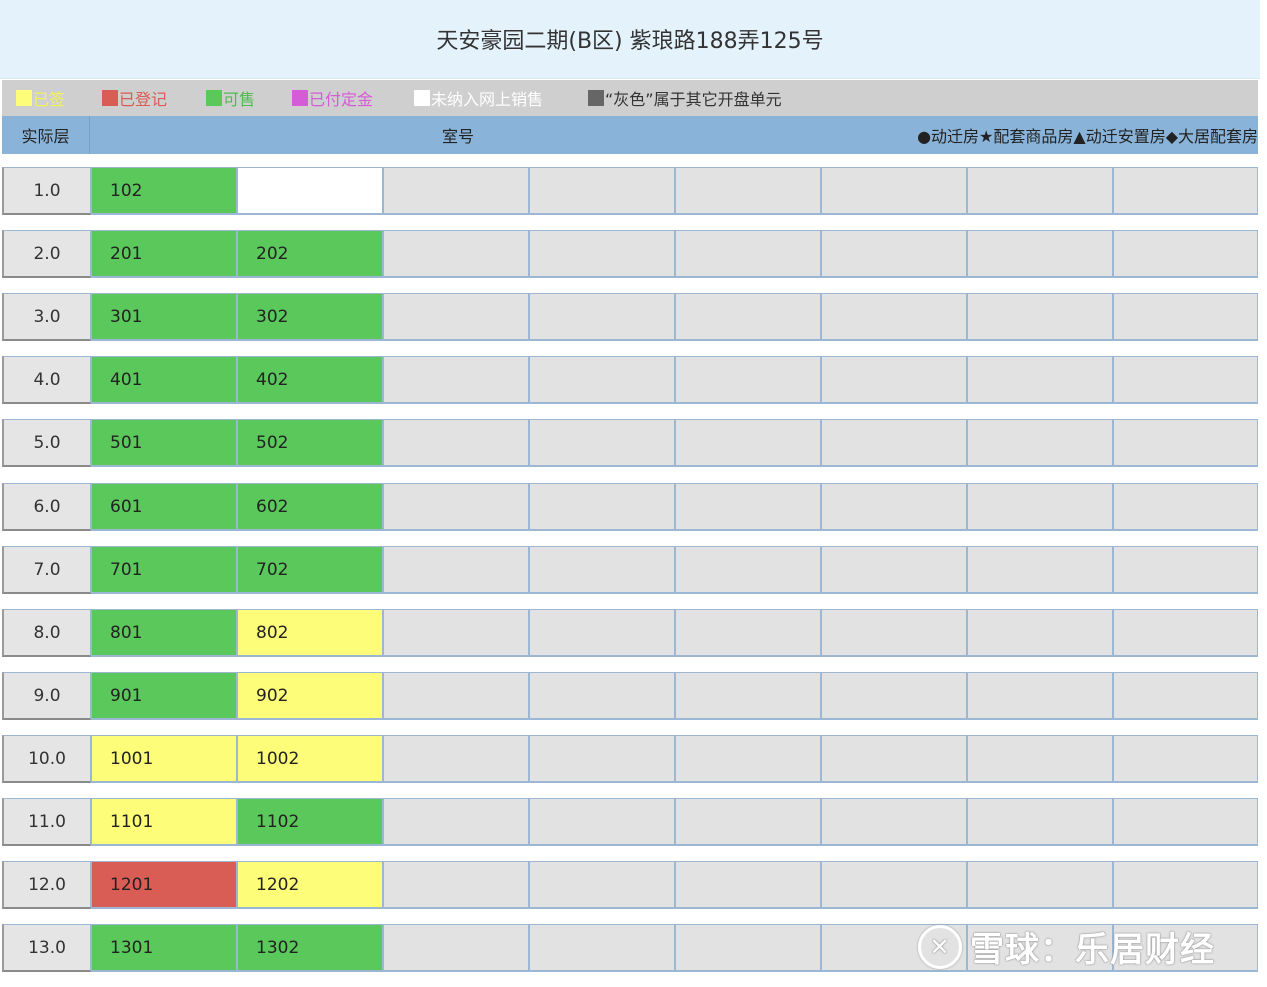 This screenshot has height=987, width=1267. What do you see at coordinates (46, 380) in the screenshot?
I see `floor-label: 4.0` at bounding box center [46, 380].